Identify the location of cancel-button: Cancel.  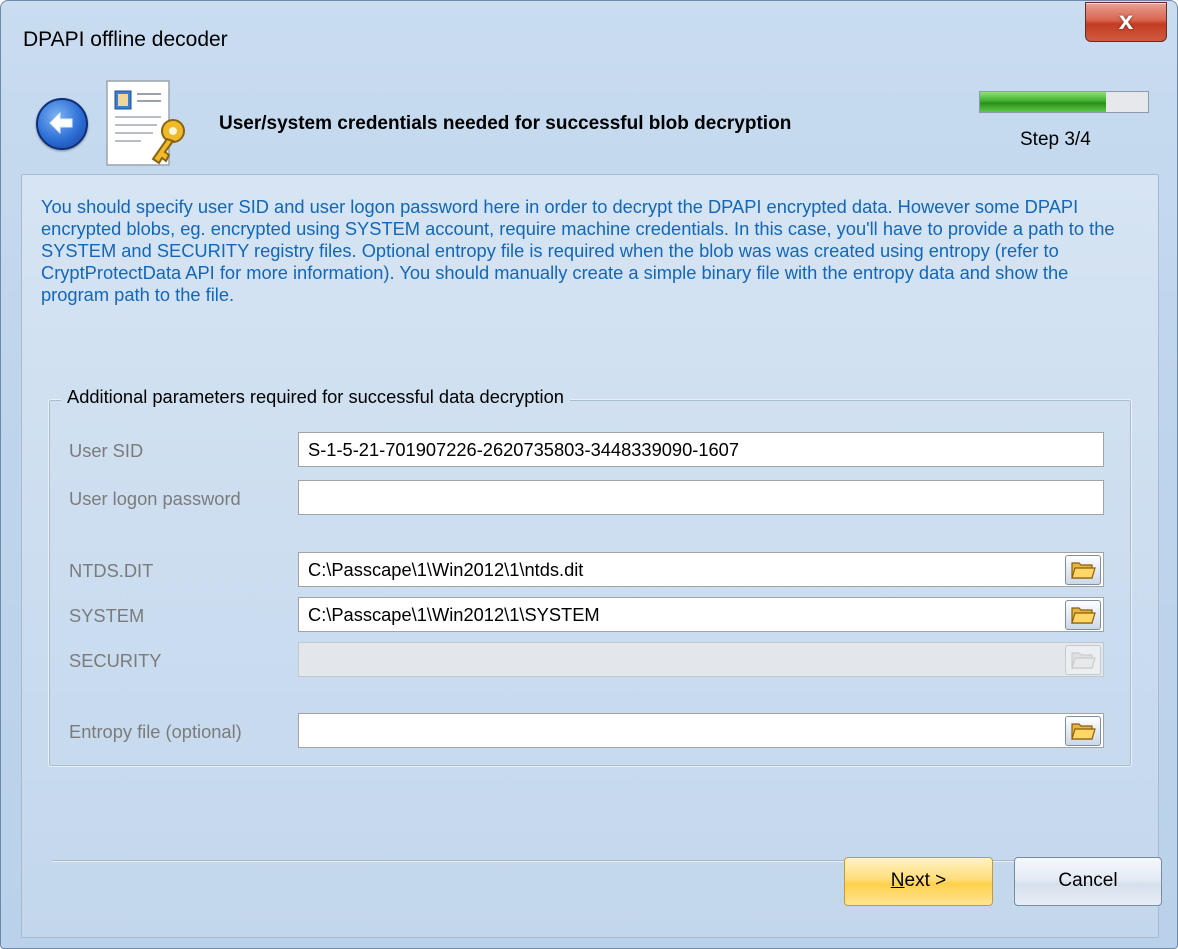
(1088, 881).